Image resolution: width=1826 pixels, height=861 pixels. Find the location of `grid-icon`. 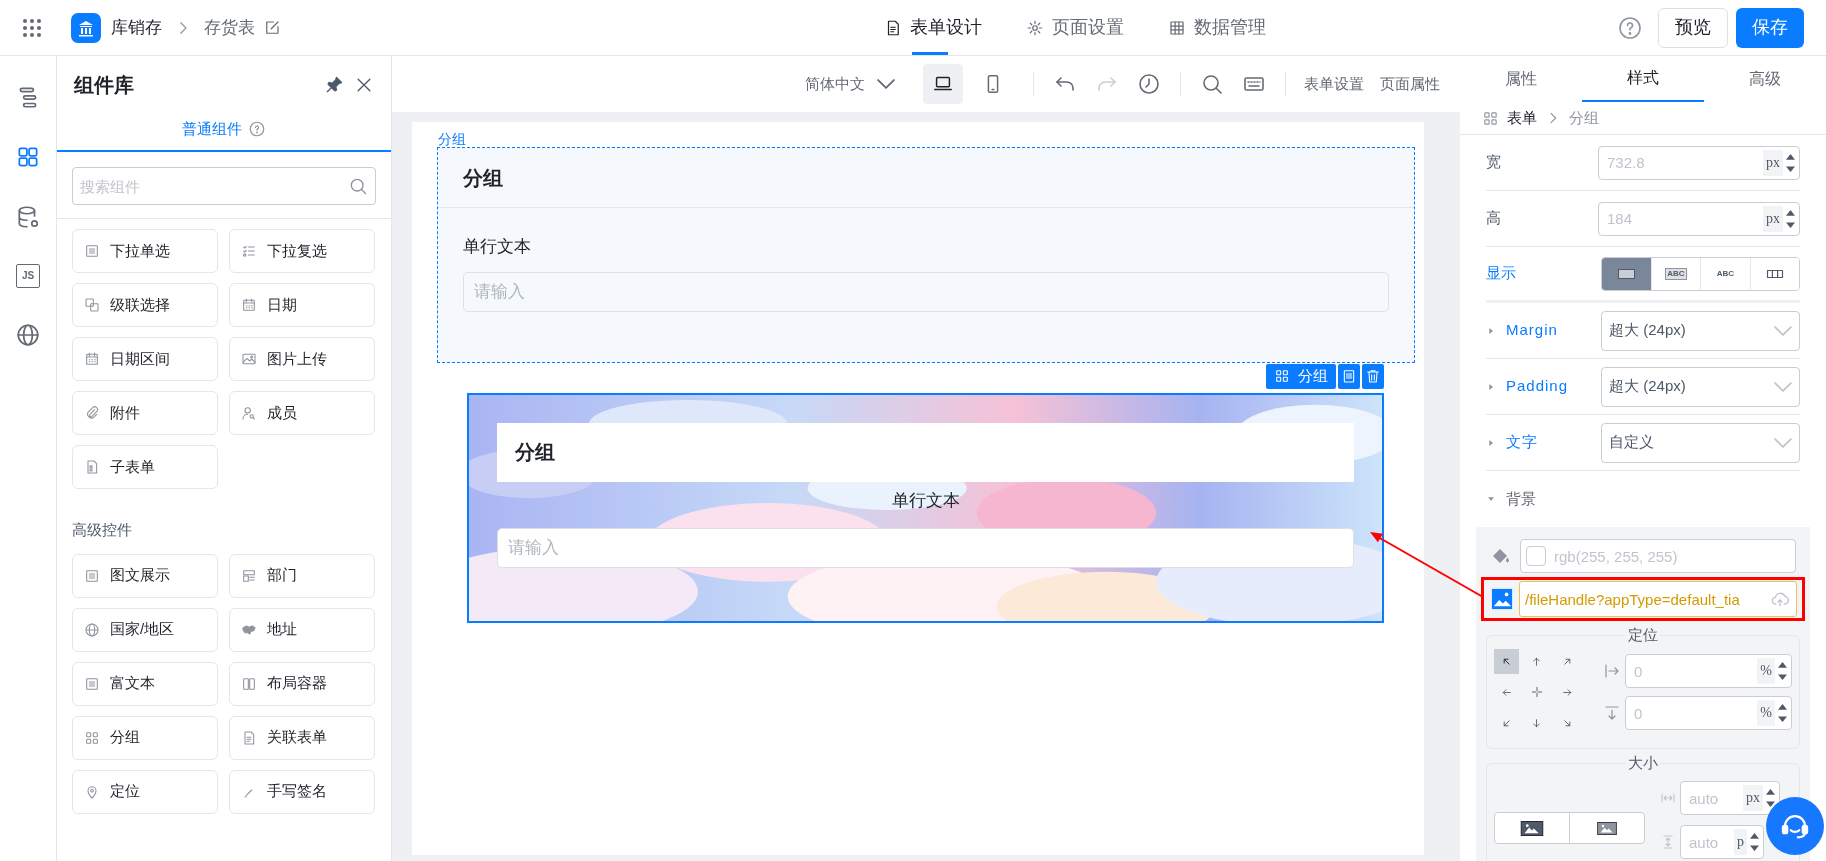

grid-icon is located at coordinates (1490, 118).